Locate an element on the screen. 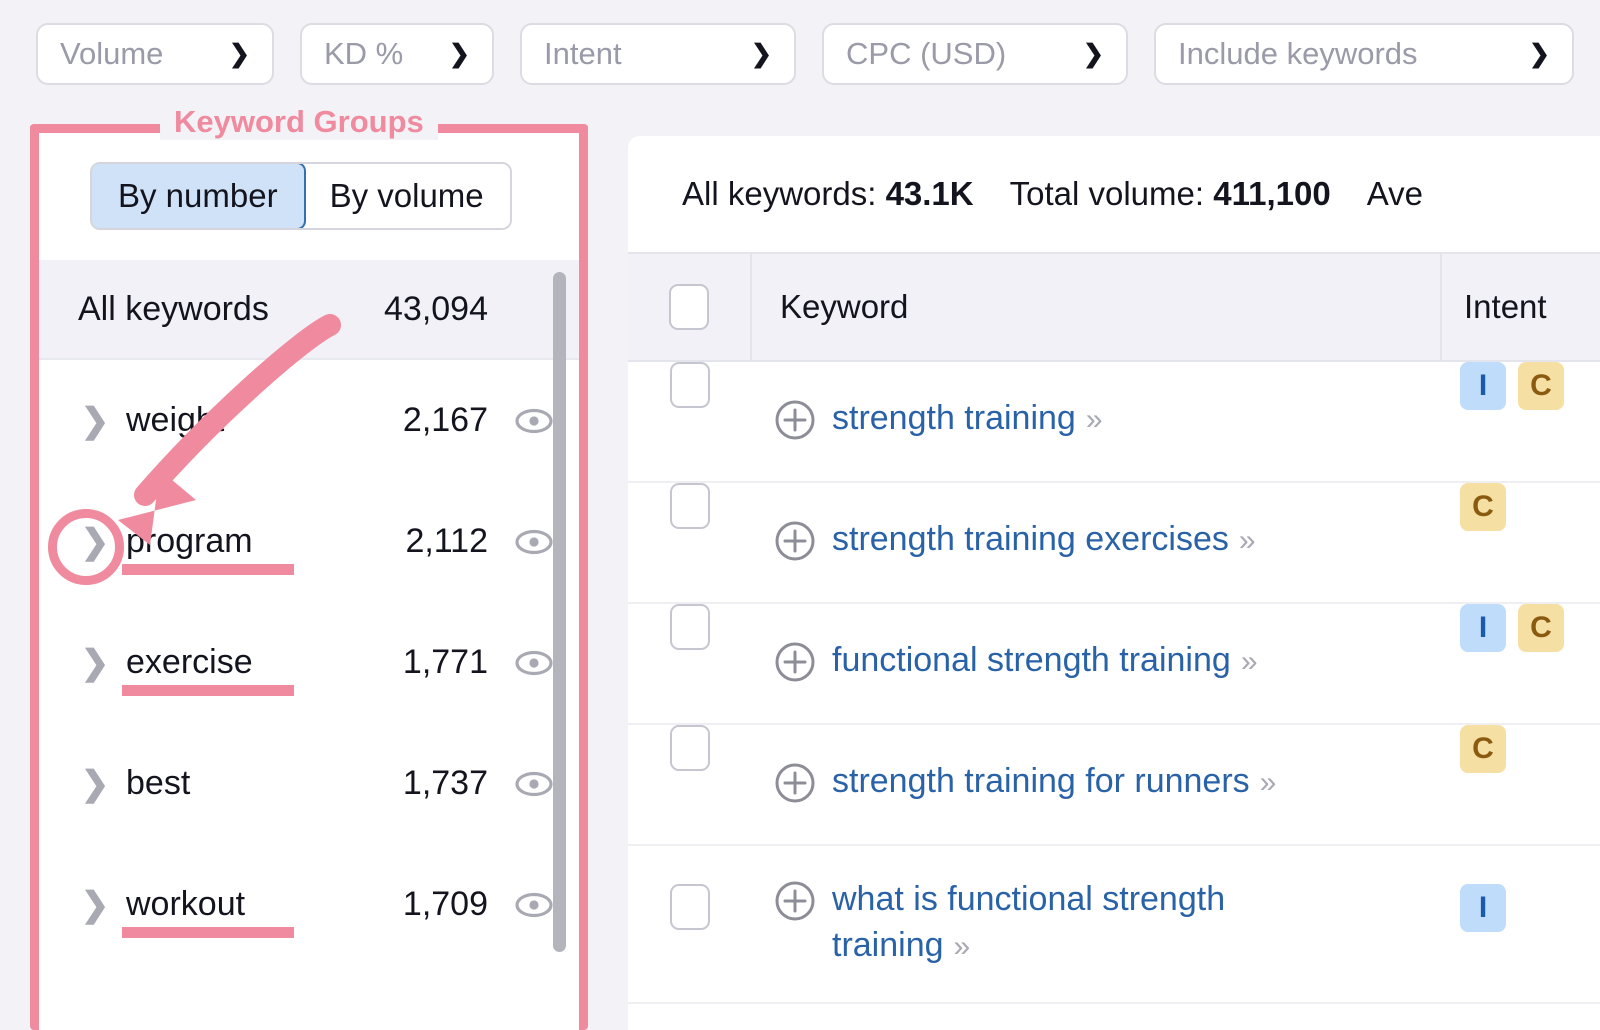 The image size is (1600, 1030). group-row-workout: ❯ workout 1,709 is located at coordinates (309, 904).